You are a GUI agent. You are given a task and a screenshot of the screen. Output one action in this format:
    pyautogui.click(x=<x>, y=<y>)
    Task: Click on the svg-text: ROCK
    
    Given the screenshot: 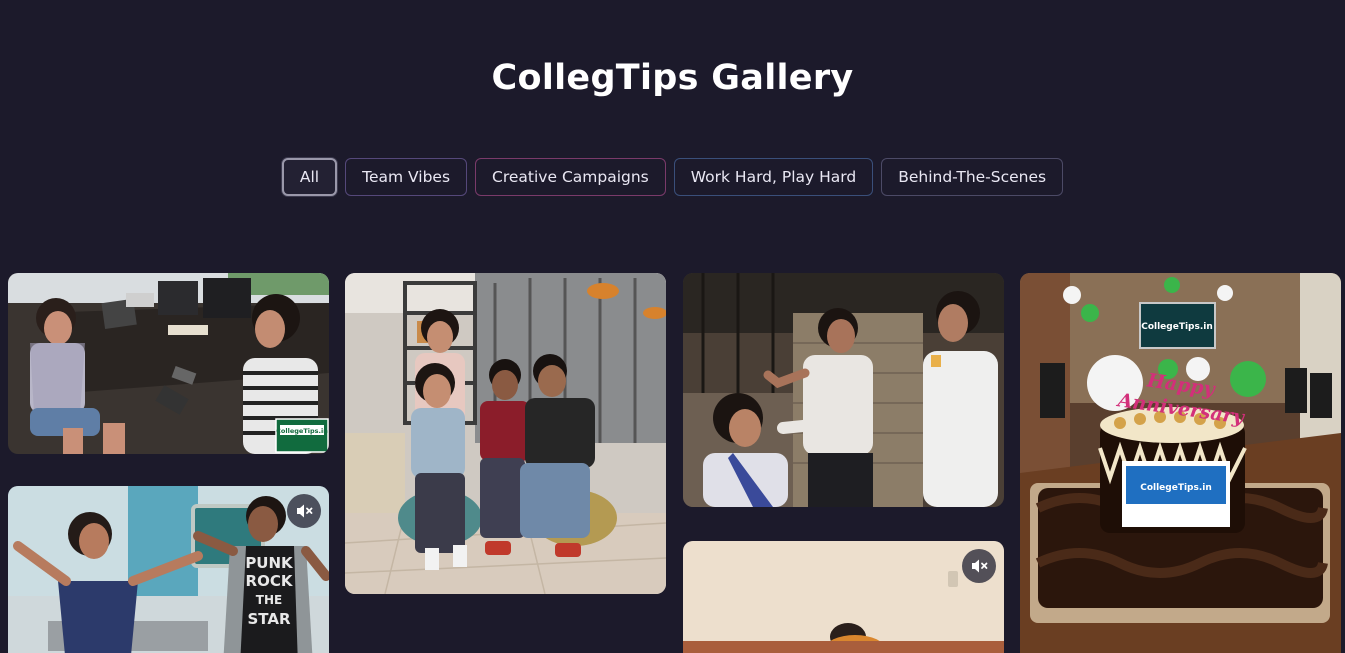 What is the action you would take?
    pyautogui.click(x=270, y=581)
    